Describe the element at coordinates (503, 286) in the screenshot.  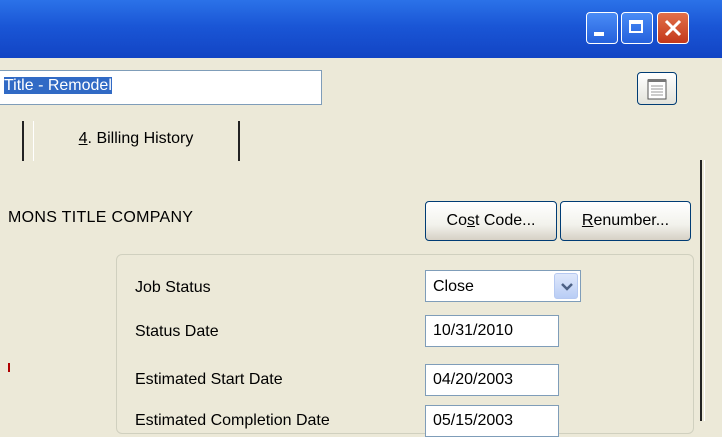
I see `job-status-select: Close` at that location.